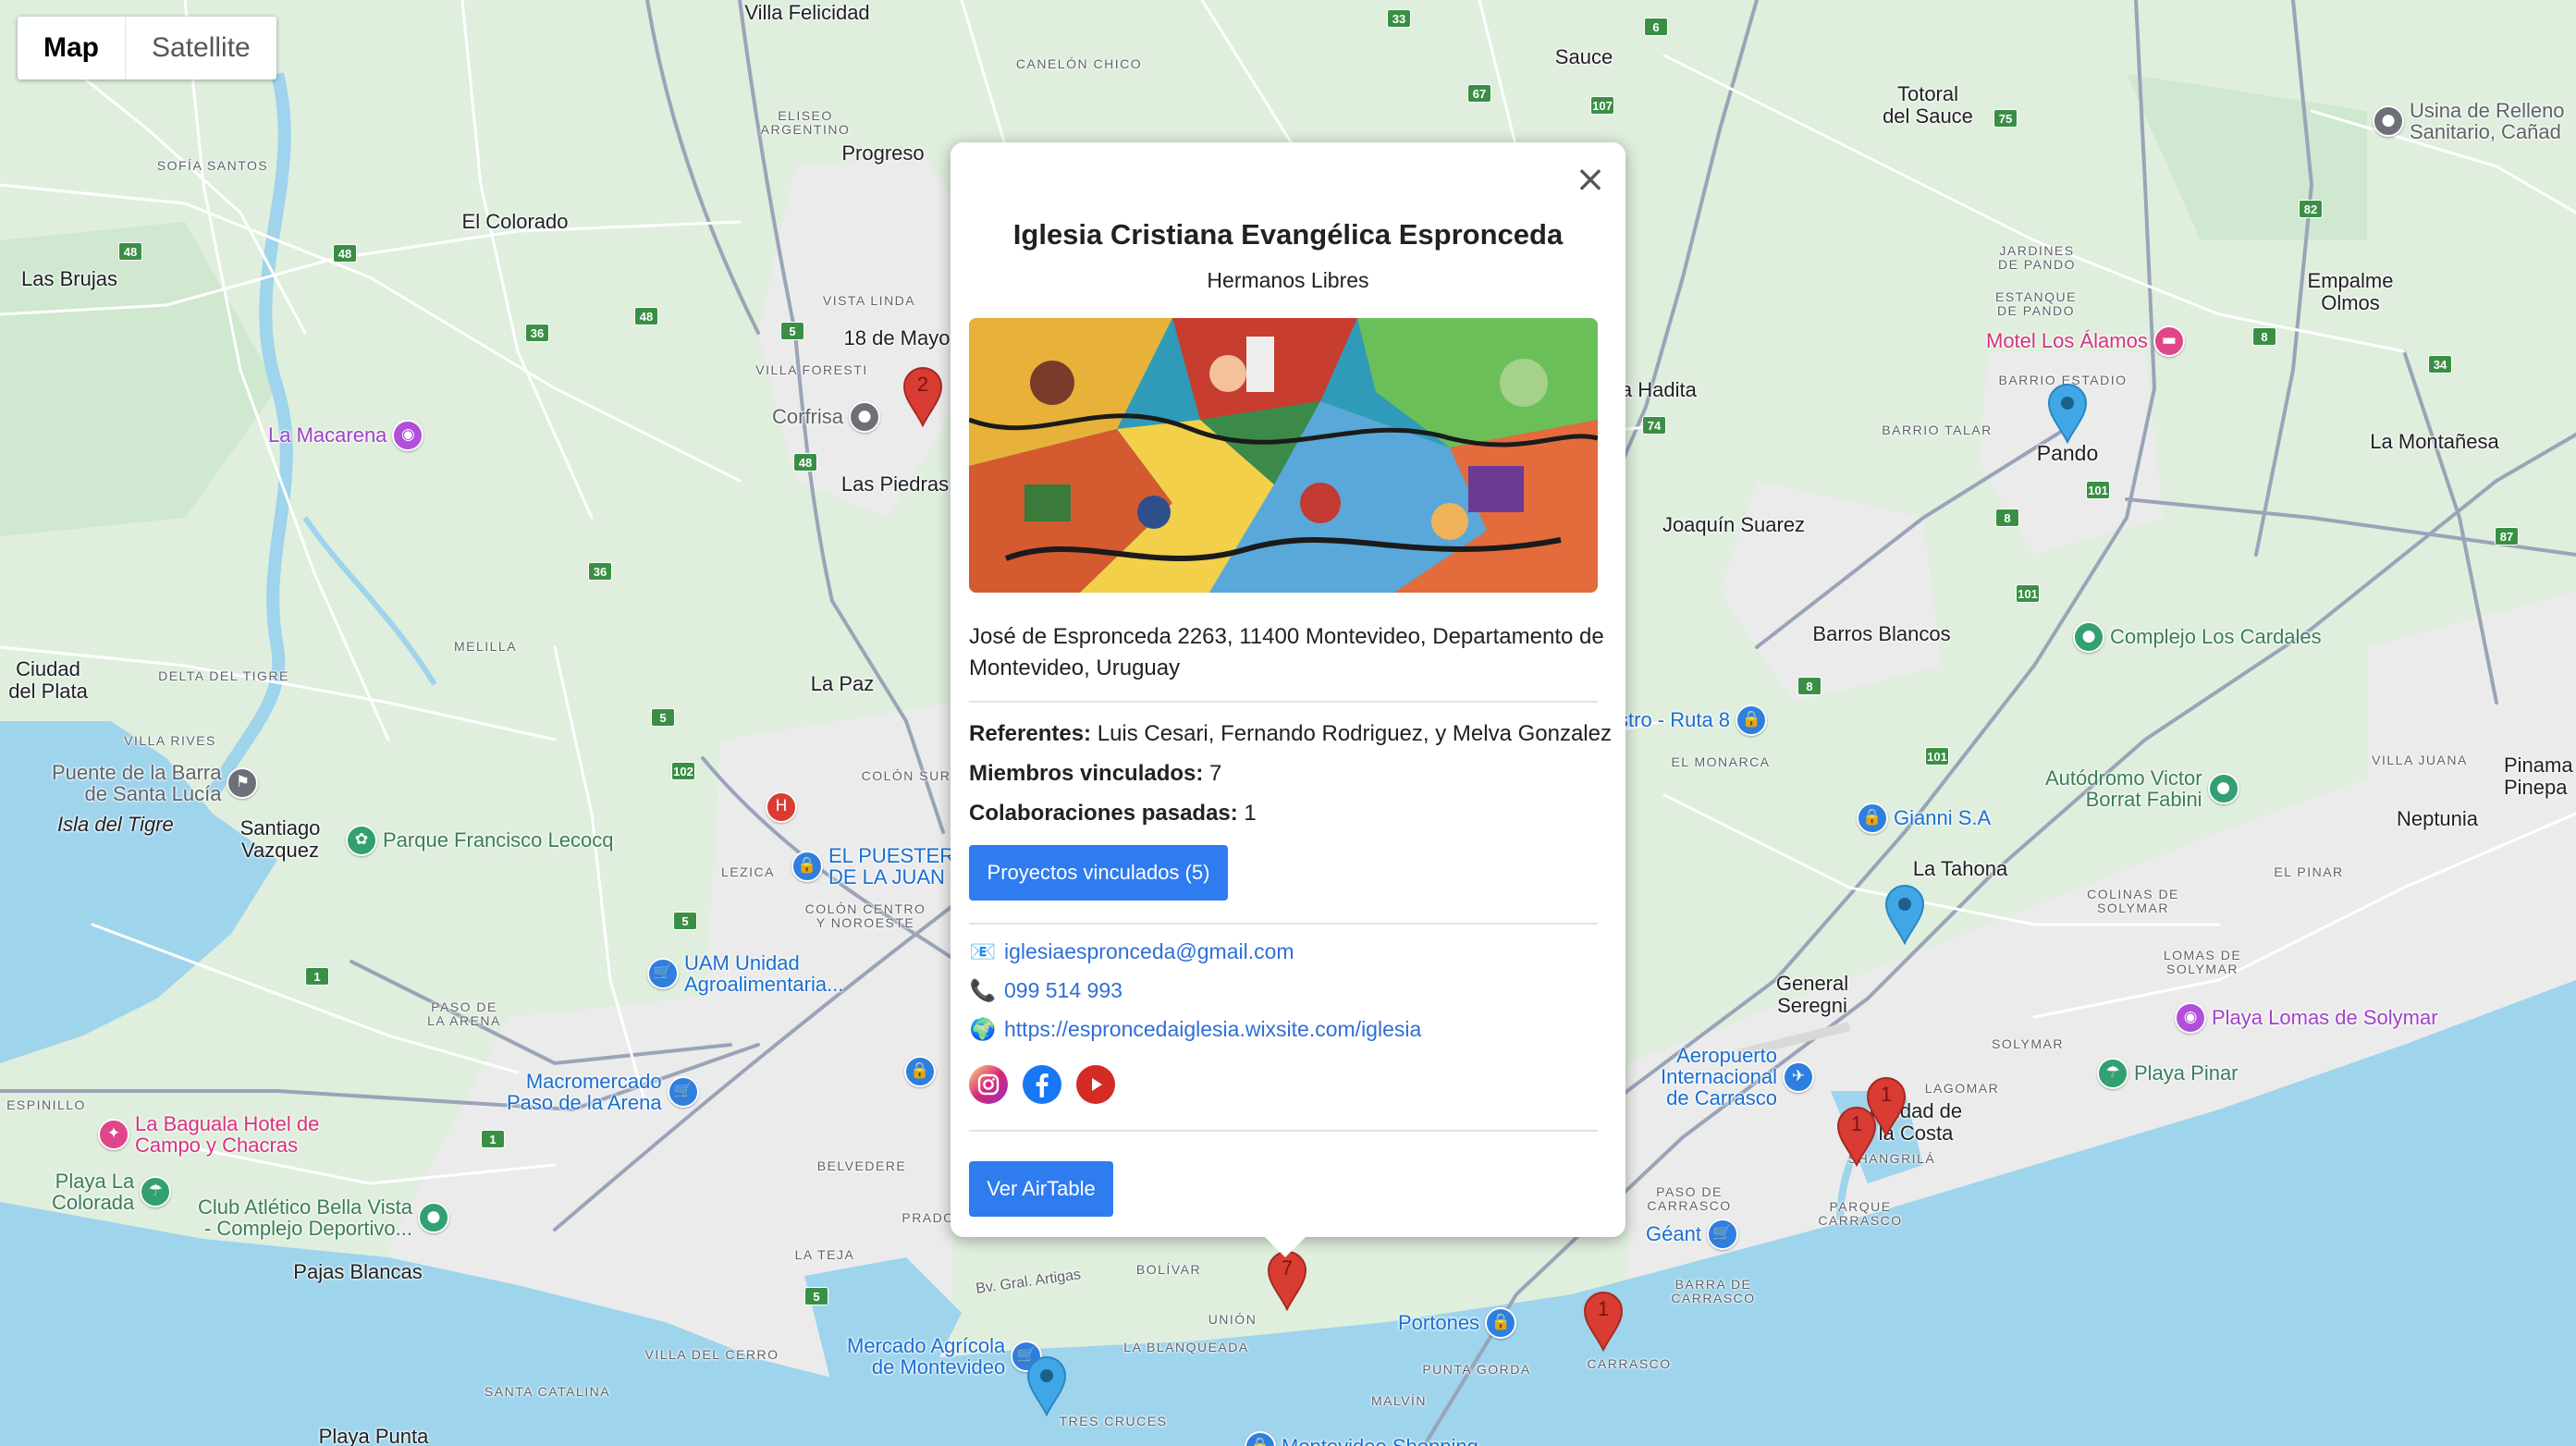 The image size is (2576, 1446). Describe the element at coordinates (2067, 453) in the screenshot. I see `place-label-pando: Pando` at that location.